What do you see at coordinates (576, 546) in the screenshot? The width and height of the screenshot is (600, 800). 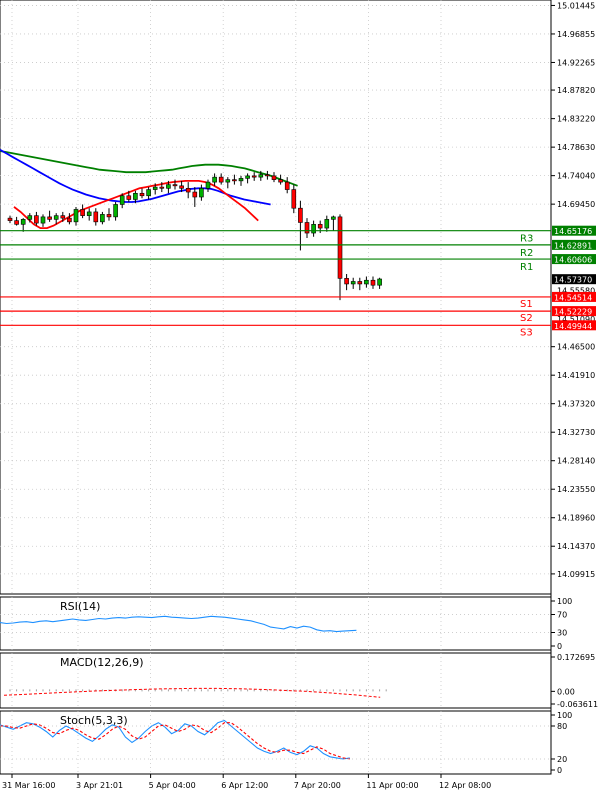 I see `price-tick-label: 14.14370` at bounding box center [576, 546].